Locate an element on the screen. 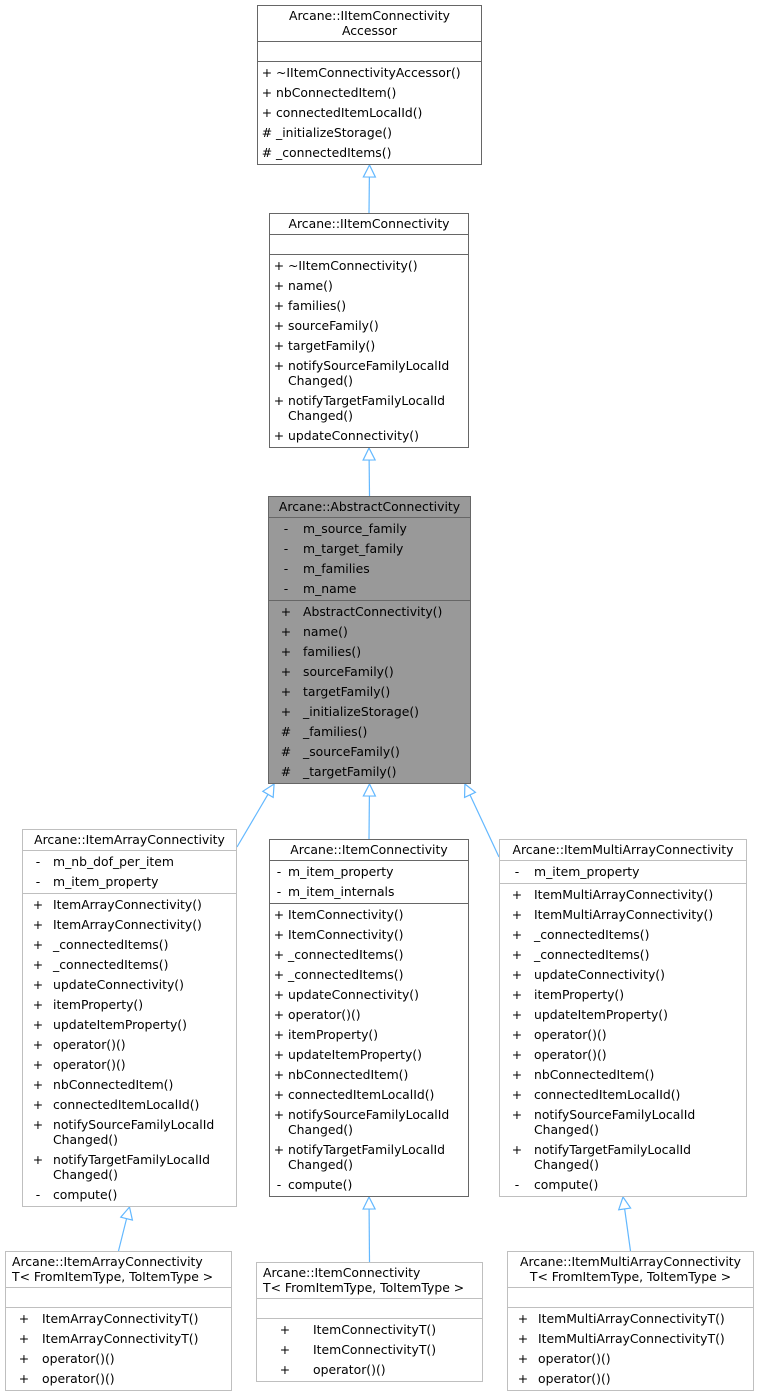 This screenshot has width=759, height=1397. attribute-name: m_nb_dof_per_item is located at coordinates (144, 861).